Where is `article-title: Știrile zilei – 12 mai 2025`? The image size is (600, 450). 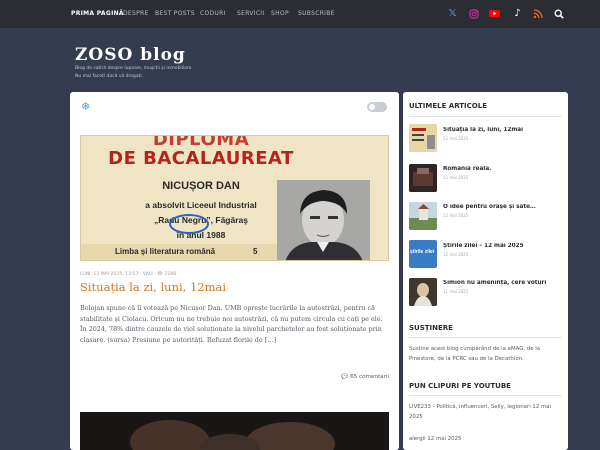 article-title: Știrile zilei – 12 mai 2025 is located at coordinates (504, 246).